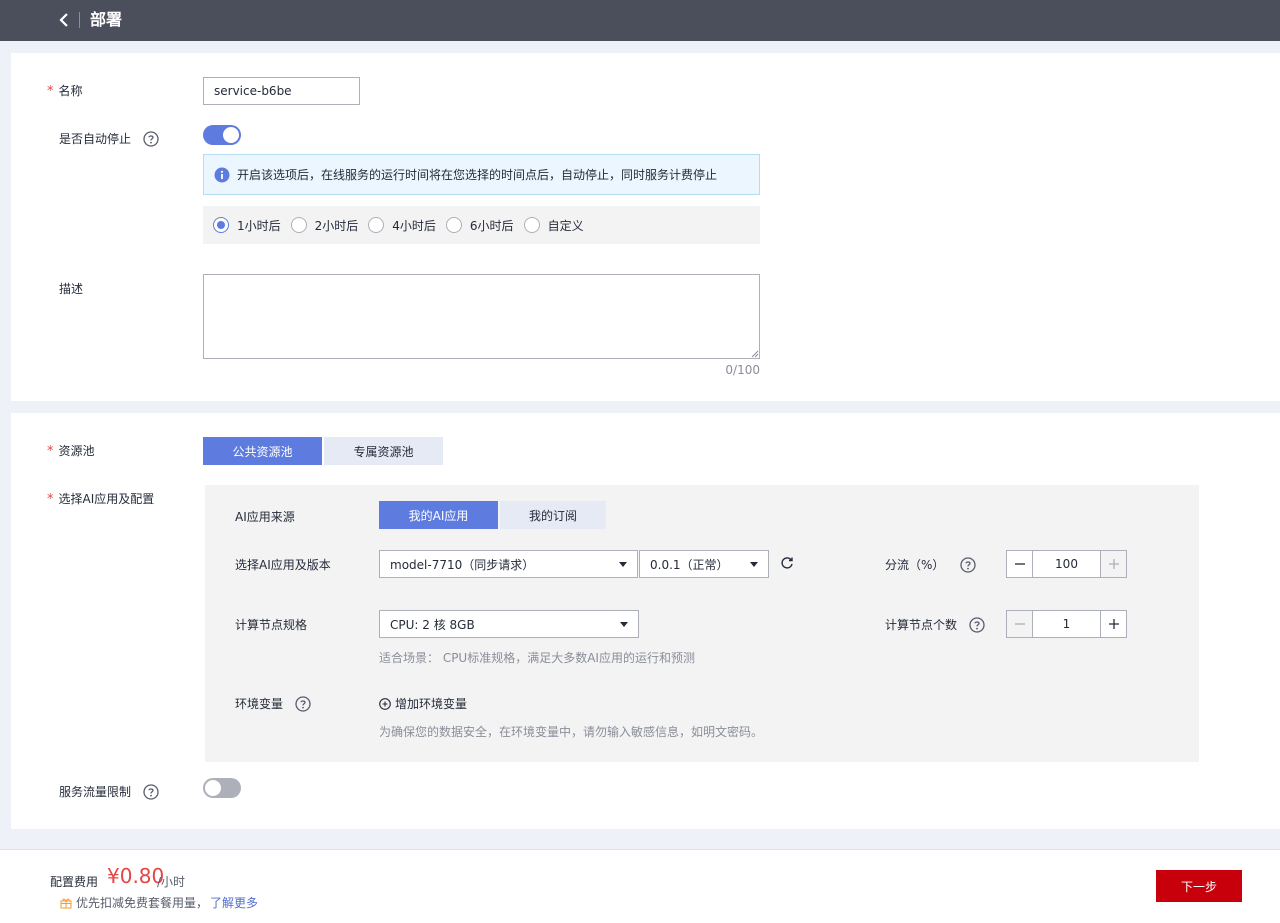 The height and width of the screenshot is (923, 1280). I want to click on autostop-label: 是否自动停止, so click(109, 139).